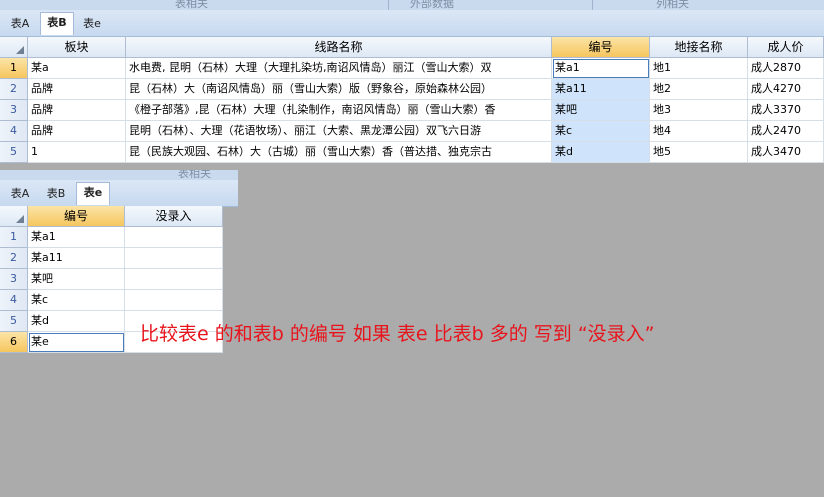 The width and height of the screenshot is (824, 497). Describe the element at coordinates (14, 342) in the screenshot. I see `row-header: 6` at that location.